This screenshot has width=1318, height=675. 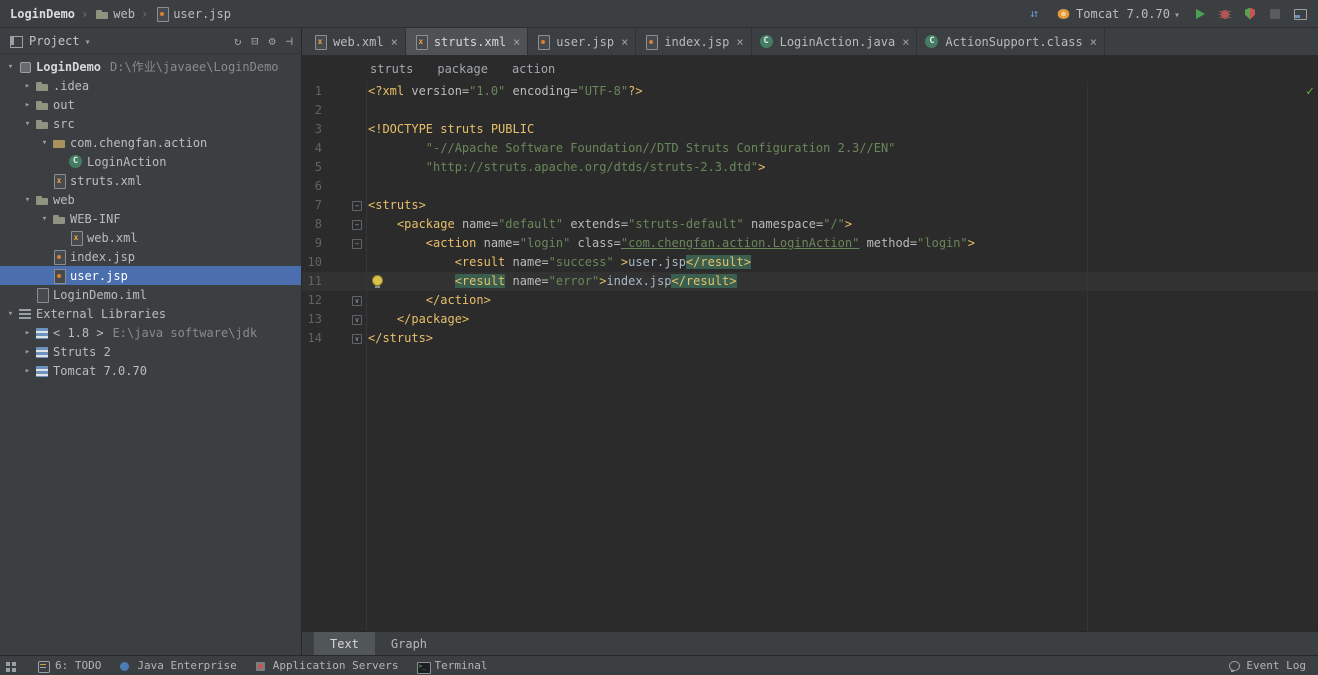 What do you see at coordinates (150, 256) in the screenshot?
I see `tree-item-index-jsp: index.jsp` at bounding box center [150, 256].